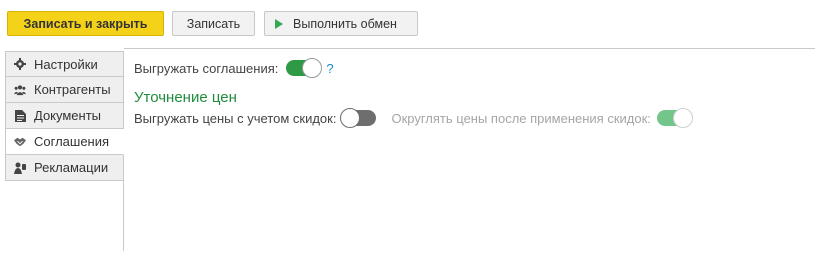 This screenshot has width=815, height=267. What do you see at coordinates (20, 64) in the screenshot?
I see `gear-icon` at bounding box center [20, 64].